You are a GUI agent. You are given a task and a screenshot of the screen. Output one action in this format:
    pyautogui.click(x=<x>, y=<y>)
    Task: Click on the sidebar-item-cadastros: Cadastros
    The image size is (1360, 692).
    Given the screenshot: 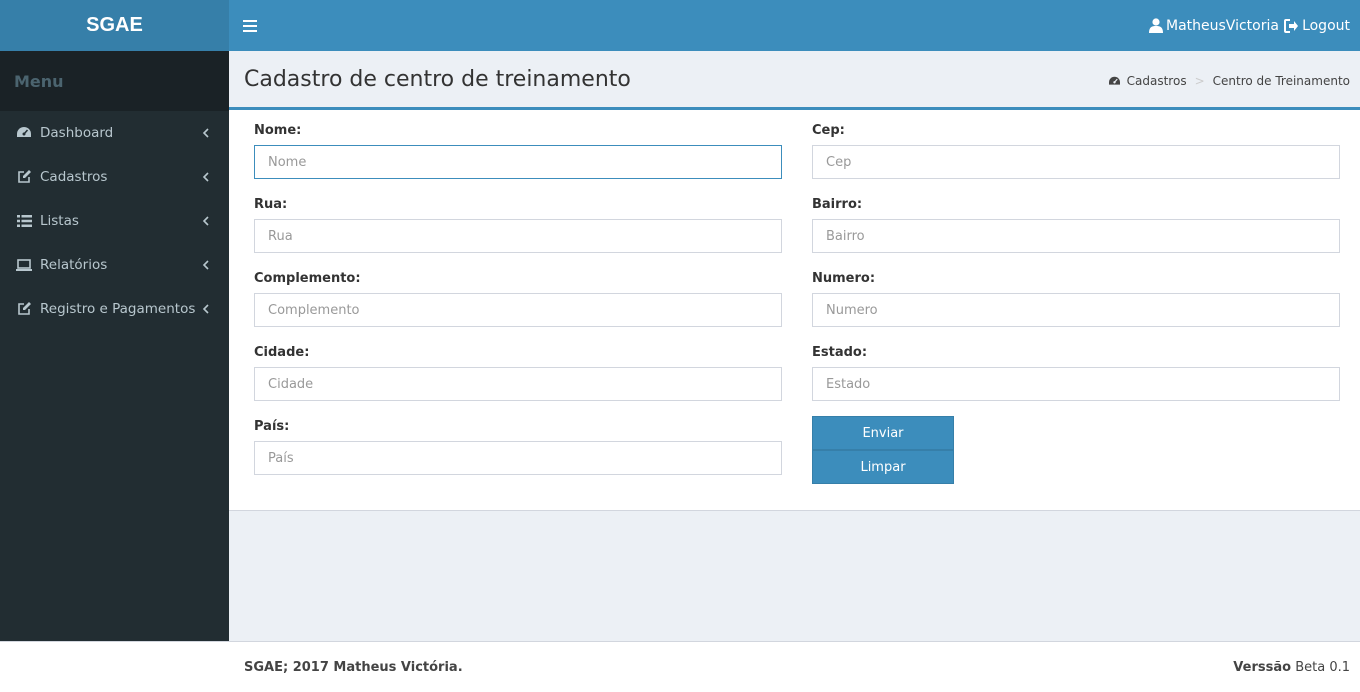 What is the action you would take?
    pyautogui.click(x=114, y=177)
    